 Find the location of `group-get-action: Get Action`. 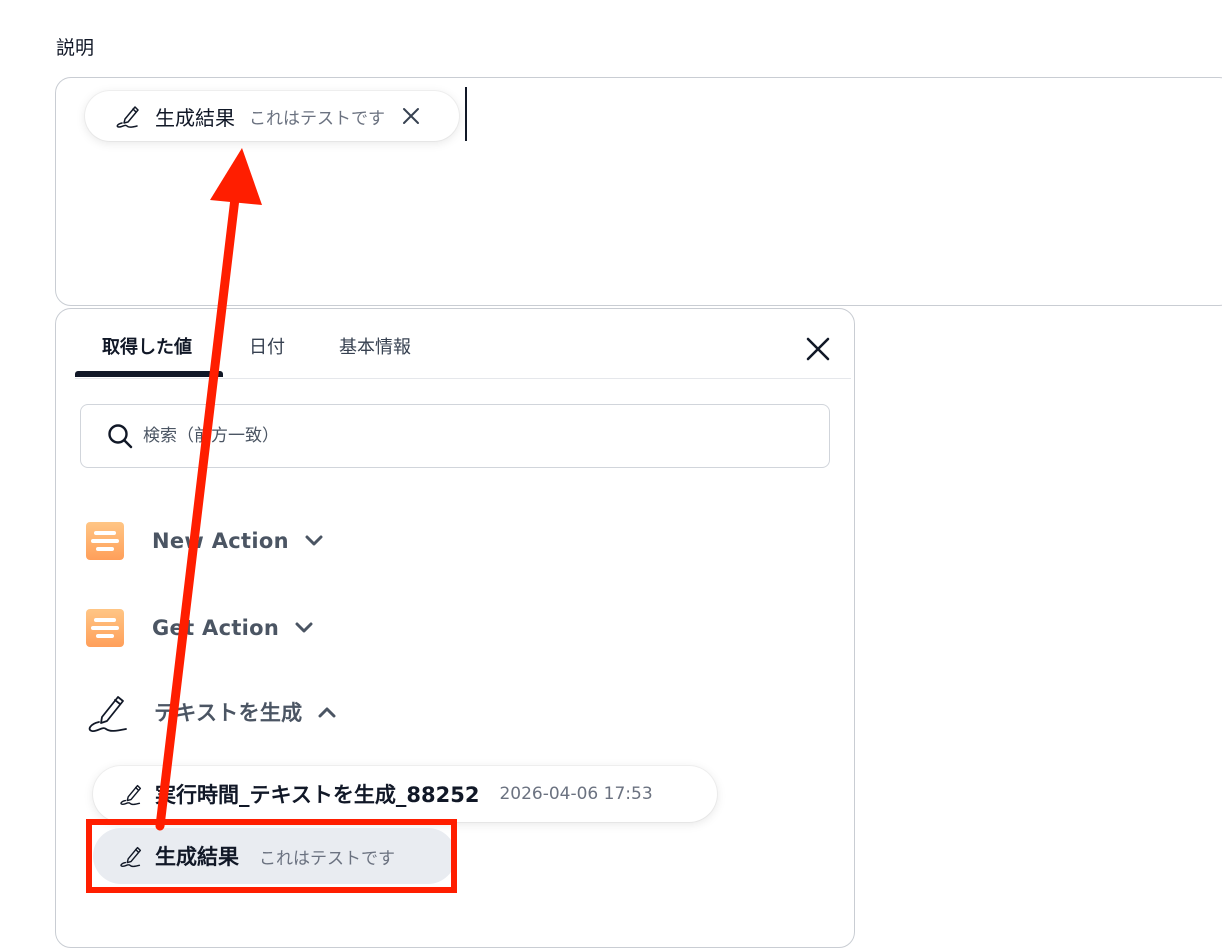

group-get-action: Get Action is located at coordinates (200, 628).